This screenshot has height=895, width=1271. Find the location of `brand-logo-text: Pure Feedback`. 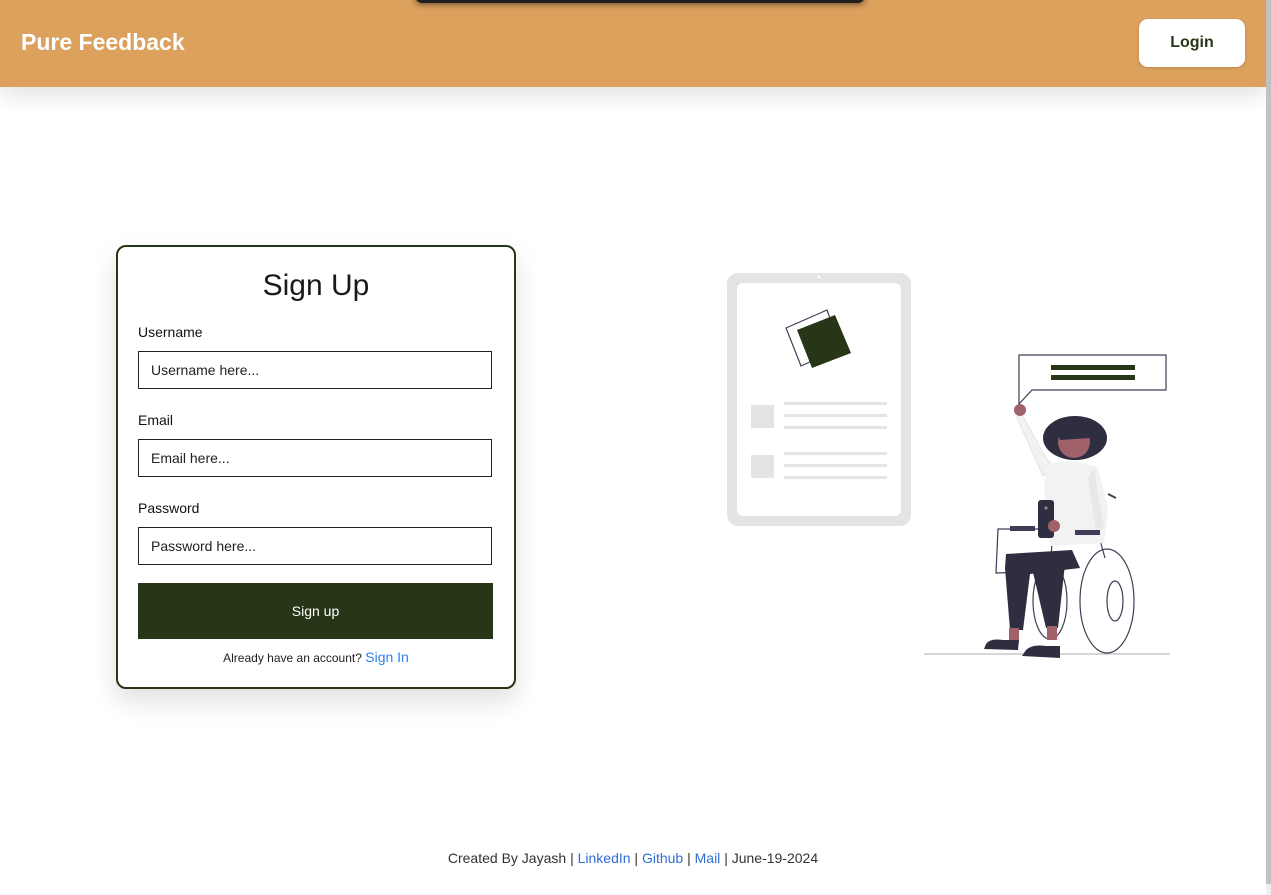

brand-logo-text: Pure Feedback is located at coordinates (103, 42).